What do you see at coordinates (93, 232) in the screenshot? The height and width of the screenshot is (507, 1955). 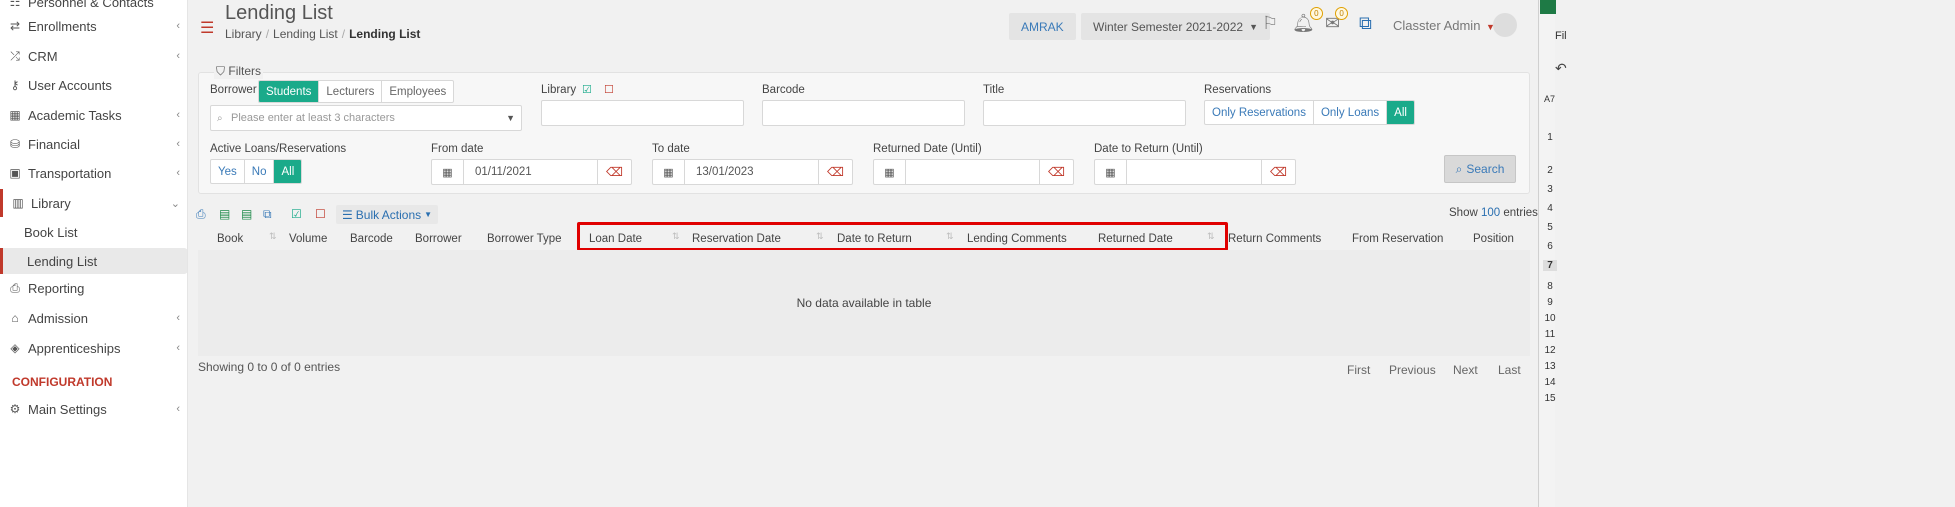 I see `sidebar-subitem-book-list: Book List` at bounding box center [93, 232].